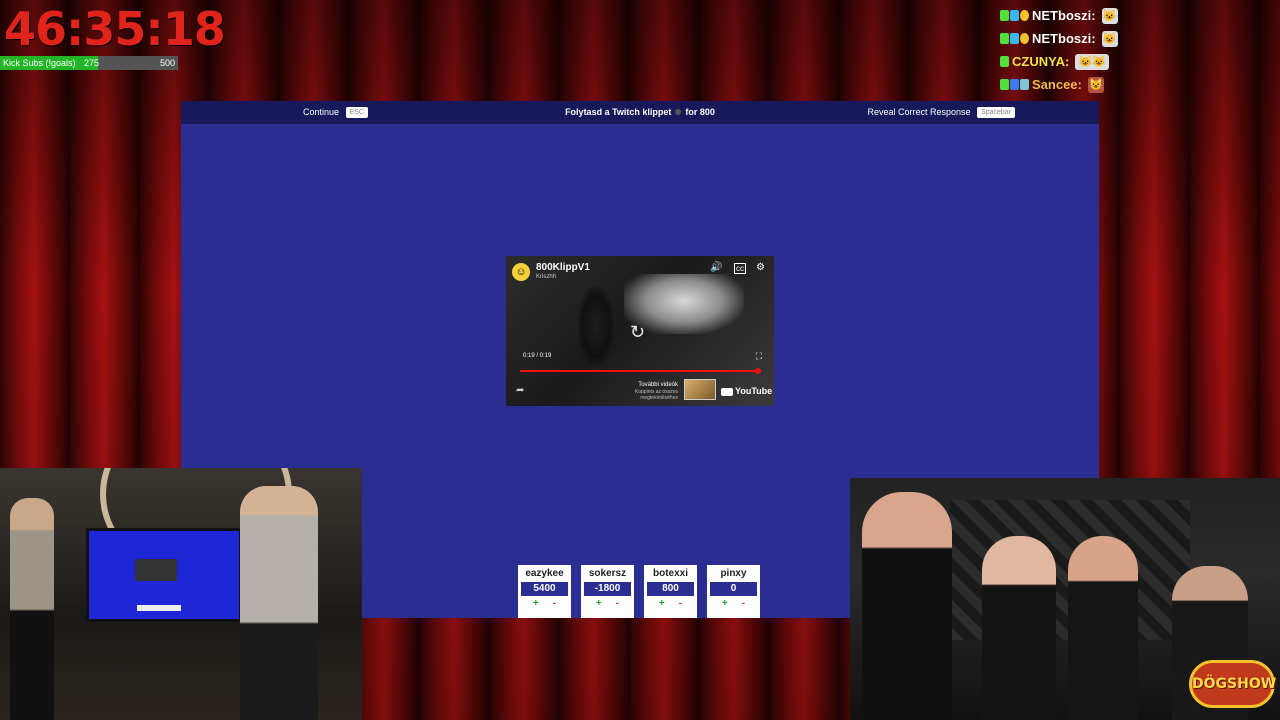 Image resolution: width=1280 pixels, height=720 pixels. What do you see at coordinates (1232, 684) in the screenshot?
I see `dogshow-logo: DÖGSHOW` at bounding box center [1232, 684].